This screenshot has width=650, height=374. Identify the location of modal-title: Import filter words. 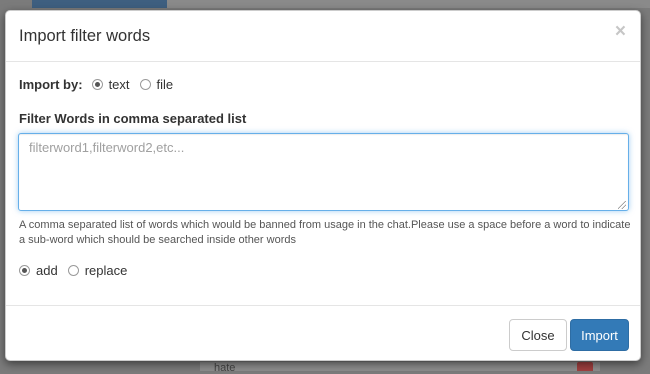
(85, 36).